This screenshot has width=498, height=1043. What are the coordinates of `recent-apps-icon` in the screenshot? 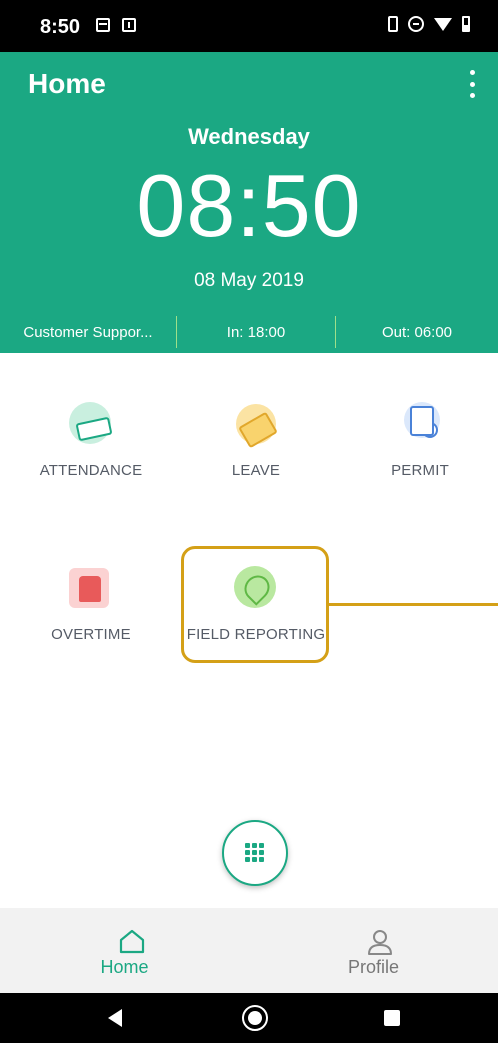 It's located at (392, 1018).